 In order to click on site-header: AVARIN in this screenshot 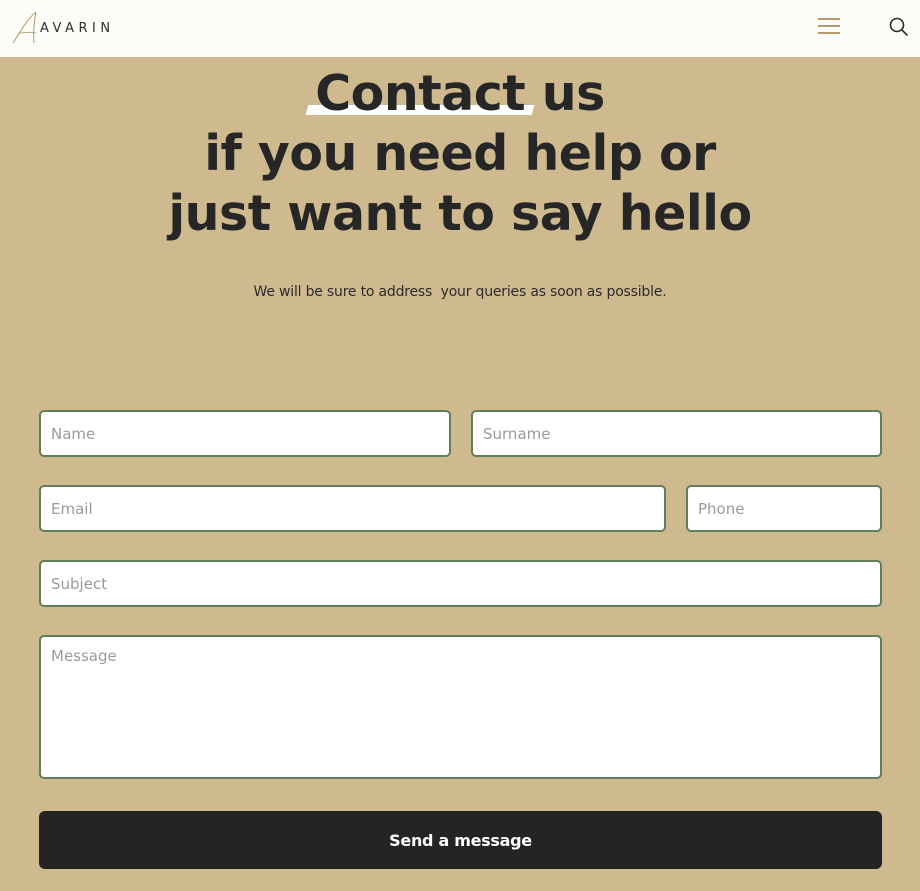, I will do `click(460, 28)`.